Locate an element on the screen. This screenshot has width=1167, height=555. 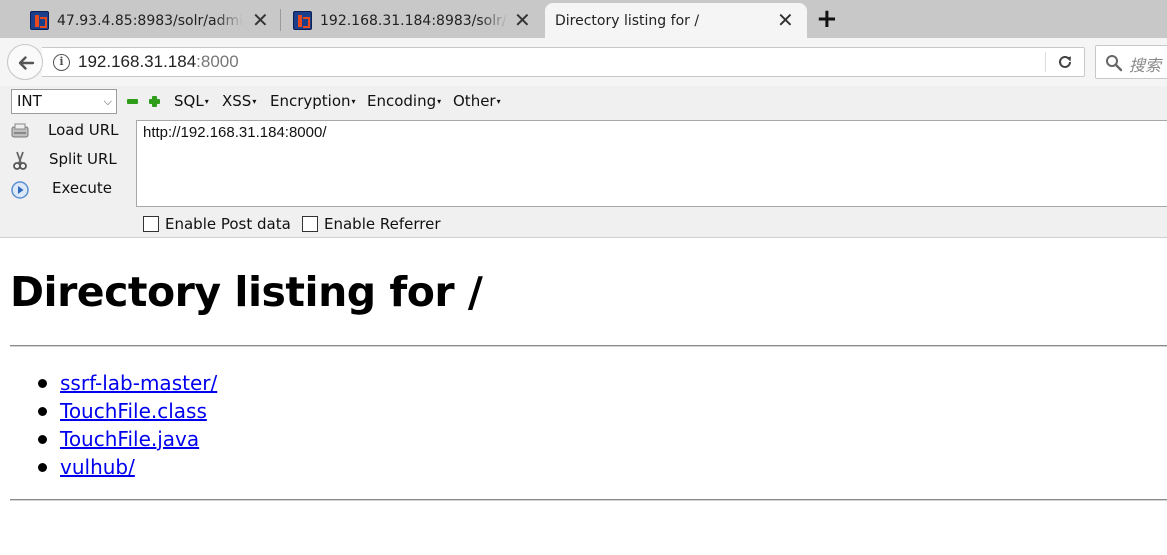
tab-title: 47.93.4.85:8983/solr/admi is located at coordinates (150, 20).